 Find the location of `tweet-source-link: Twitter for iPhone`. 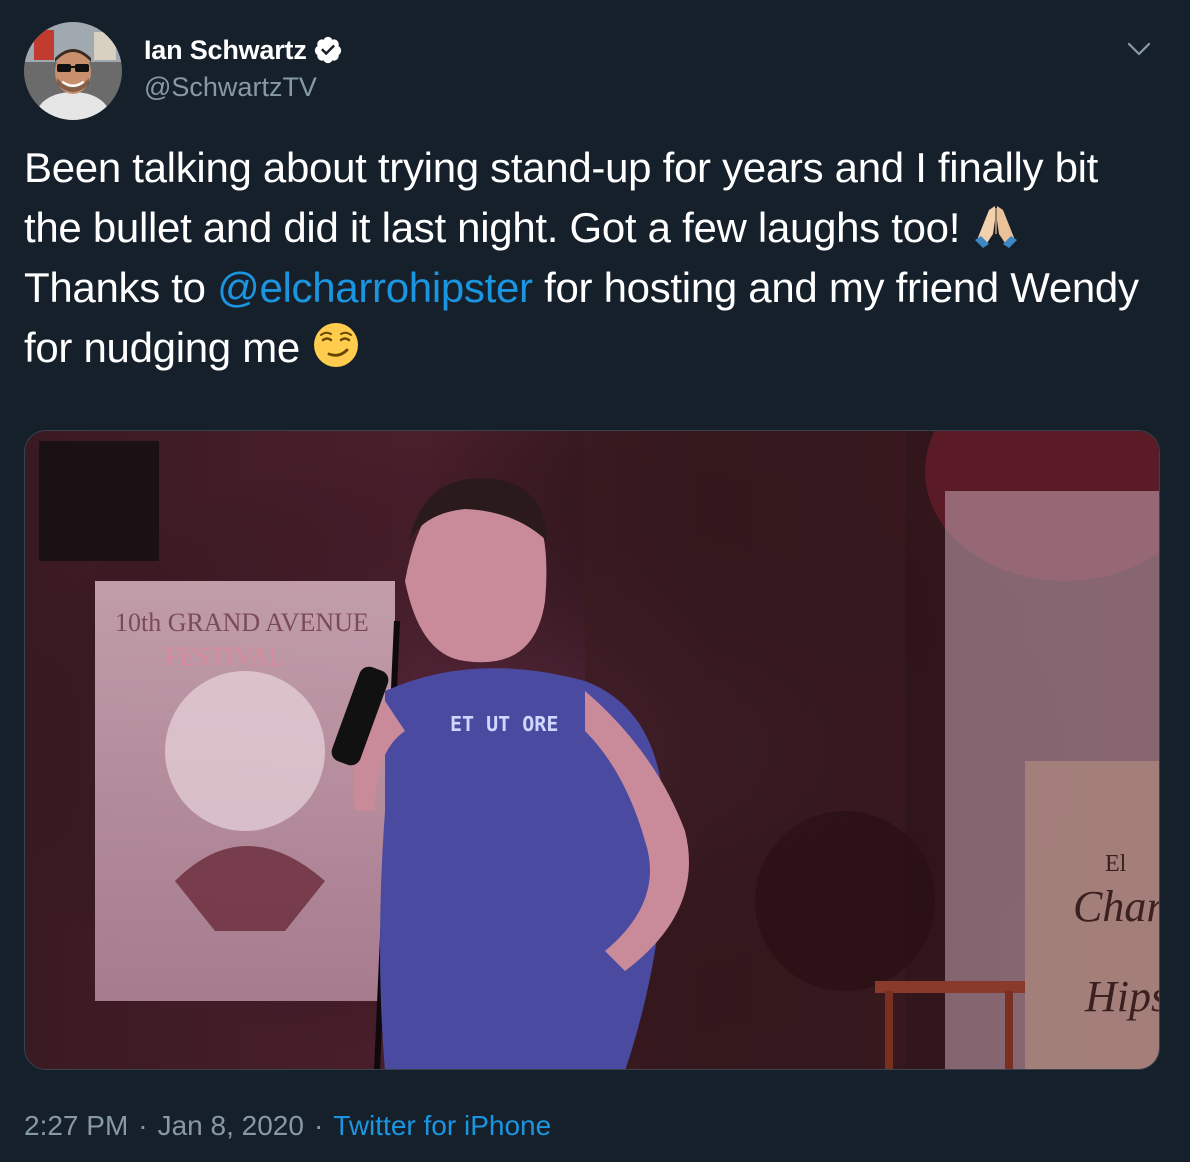

tweet-source-link: Twitter for iPhone is located at coordinates (442, 1126).